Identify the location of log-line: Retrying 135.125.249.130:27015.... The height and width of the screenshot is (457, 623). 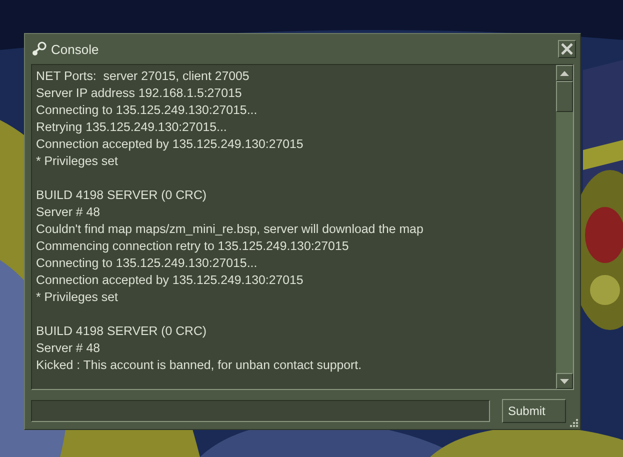
(132, 127).